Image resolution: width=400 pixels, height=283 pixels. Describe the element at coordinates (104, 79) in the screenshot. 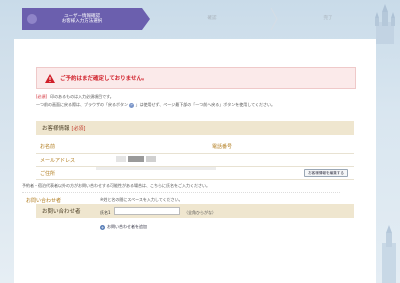

I see `alert-message: ご予約はまだ確定しておりません。` at that location.